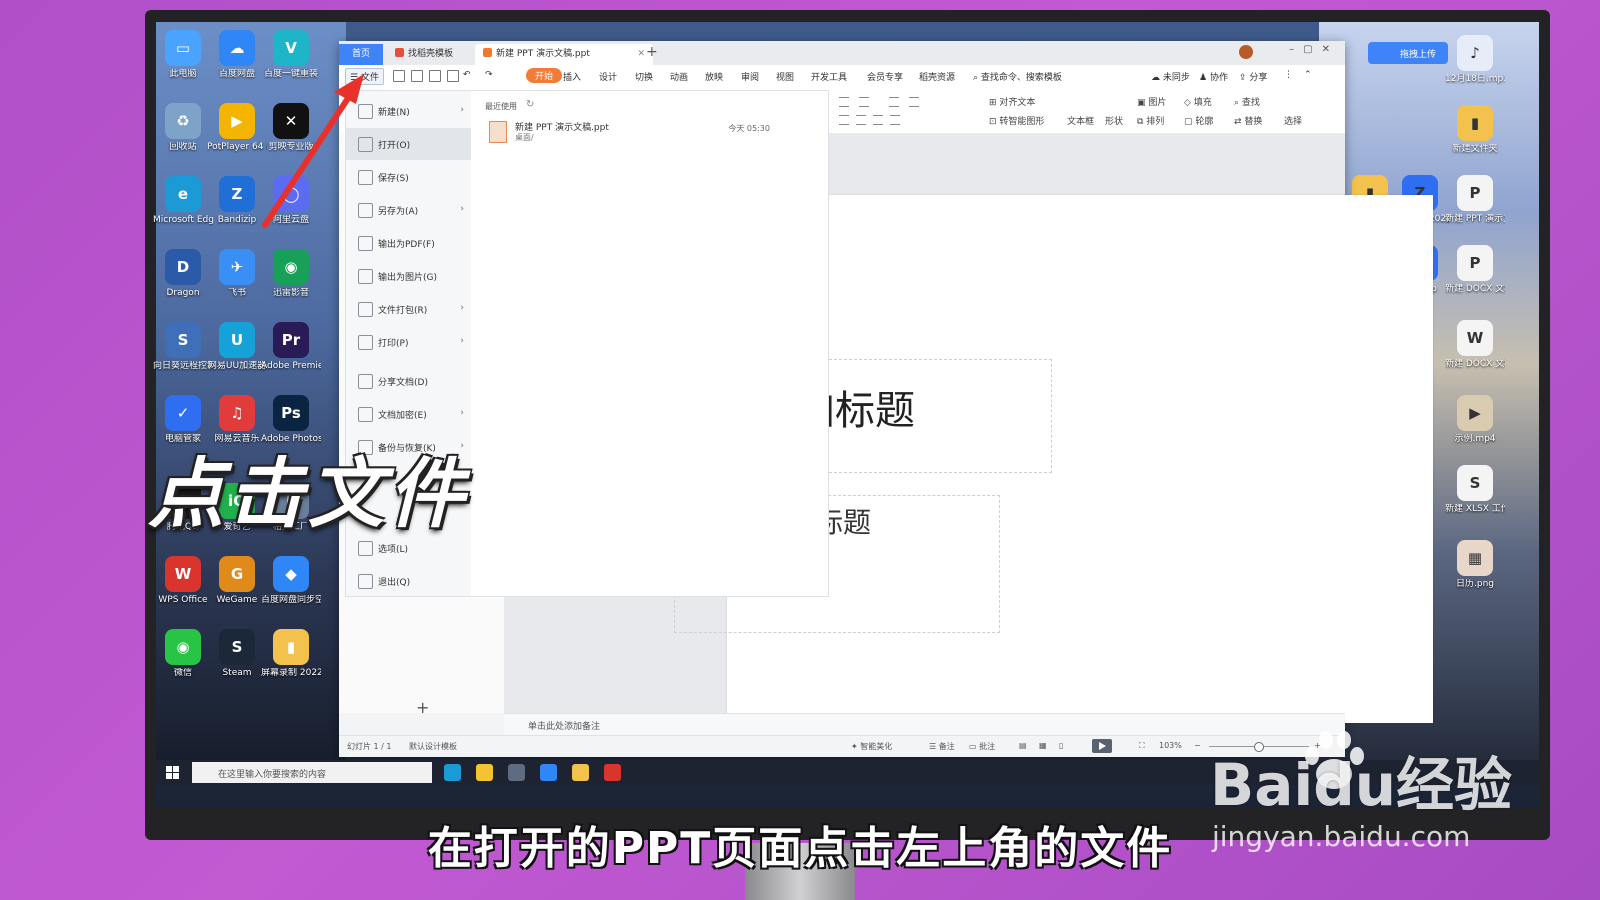  Describe the element at coordinates (800, 848) in the screenshot. I see `video-subtitle: 在打开的PPT页面点击左上角的文件` at that location.